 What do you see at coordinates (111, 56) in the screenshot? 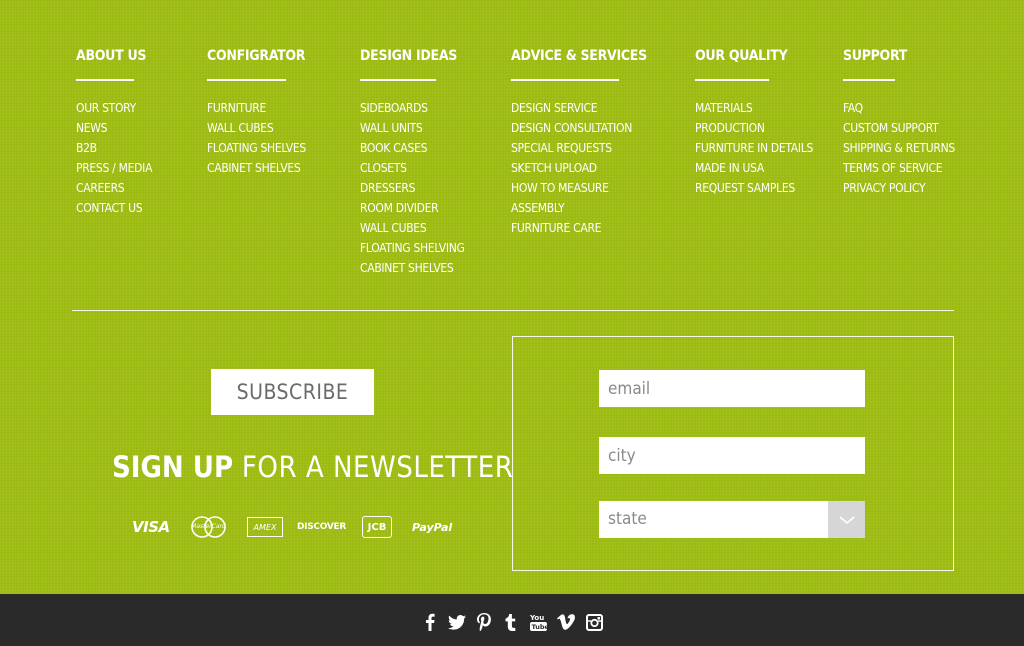
I see `column-heading: ABOUT US` at bounding box center [111, 56].